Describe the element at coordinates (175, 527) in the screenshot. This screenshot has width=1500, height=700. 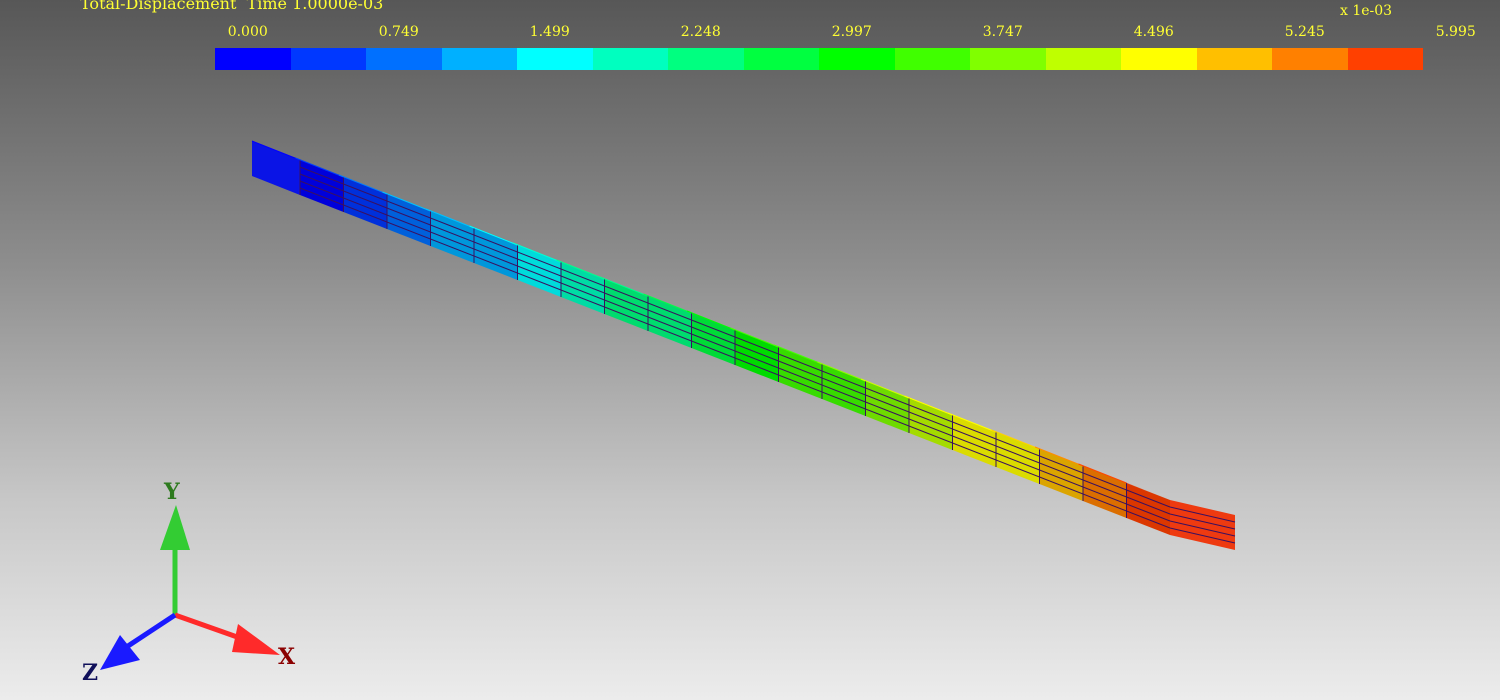
I see `y-axis-arrowhead` at that location.